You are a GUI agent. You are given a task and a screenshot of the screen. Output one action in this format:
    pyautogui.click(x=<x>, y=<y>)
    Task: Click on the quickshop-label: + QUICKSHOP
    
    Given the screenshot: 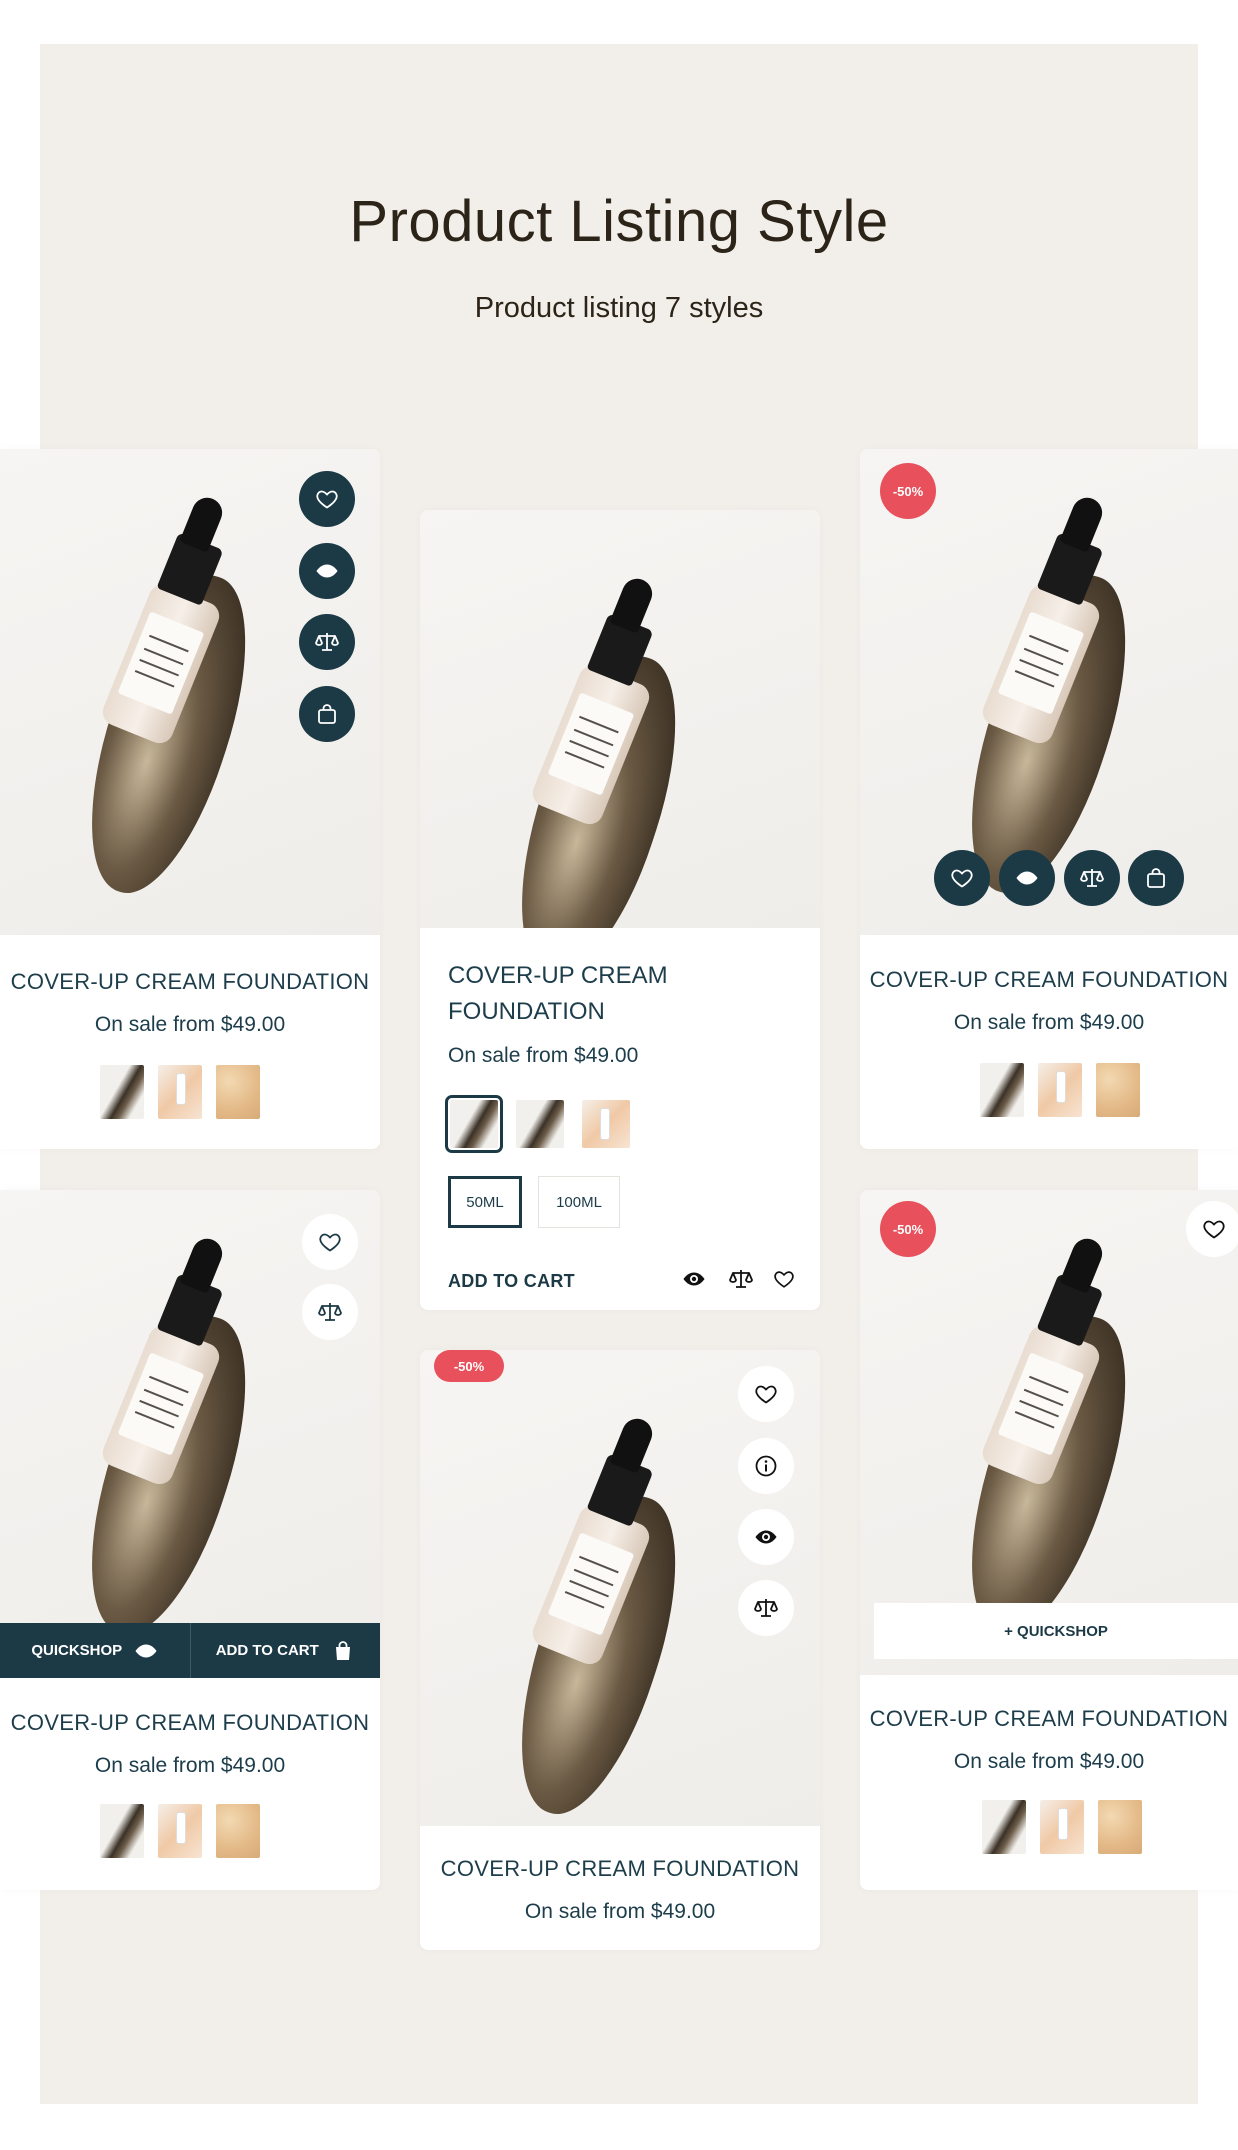 What is the action you would take?
    pyautogui.click(x=1056, y=1631)
    